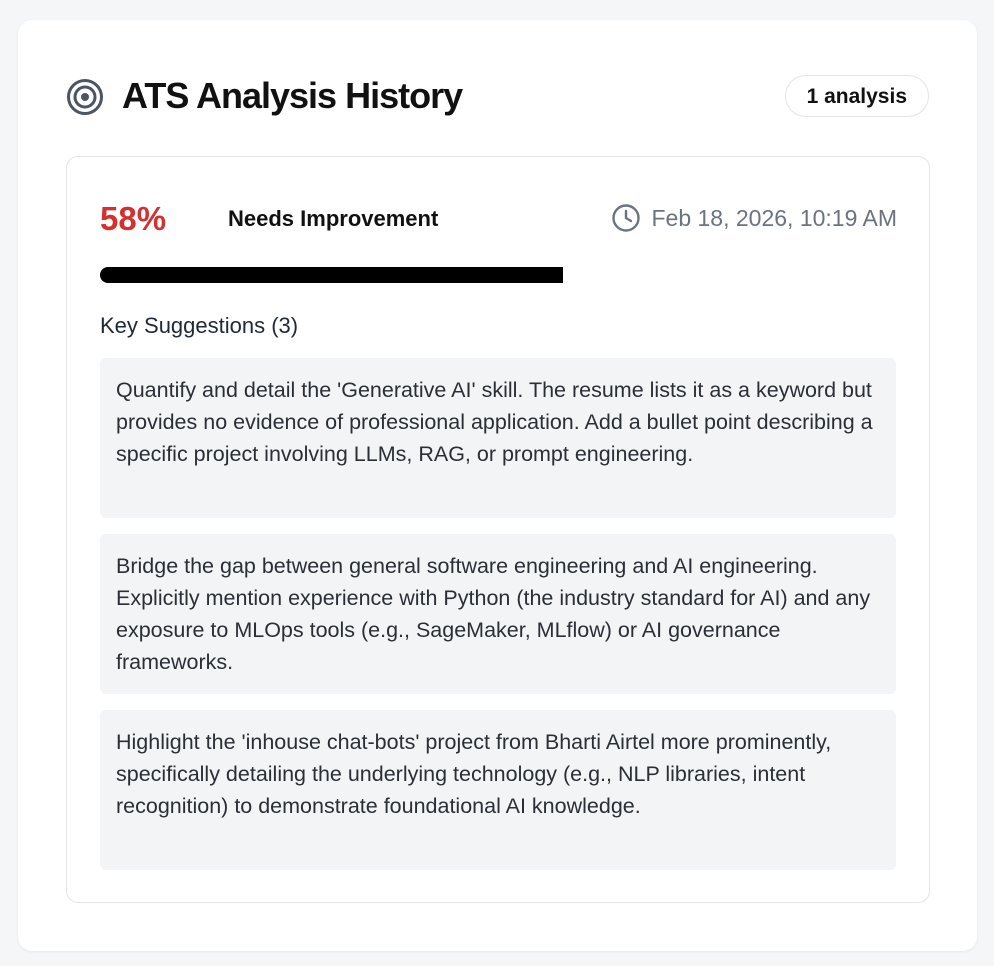 The image size is (994, 966). Describe the element at coordinates (85, 97) in the screenshot. I see `target-icon` at that location.